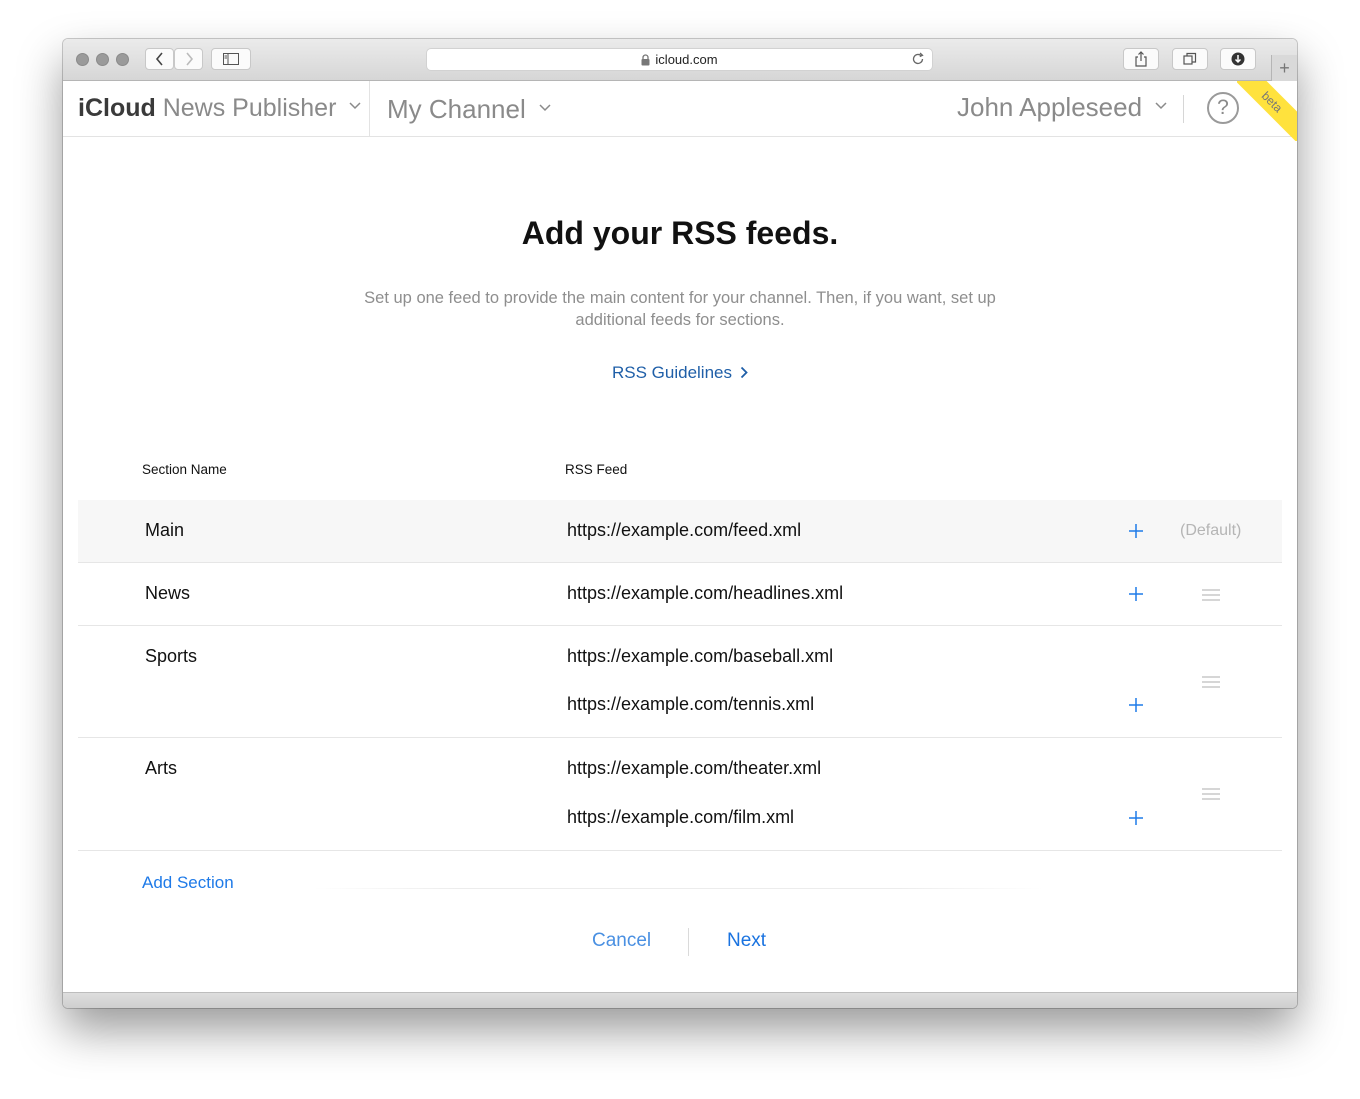  Describe the element at coordinates (102, 59) in the screenshot. I see `minimize-window-button` at that location.